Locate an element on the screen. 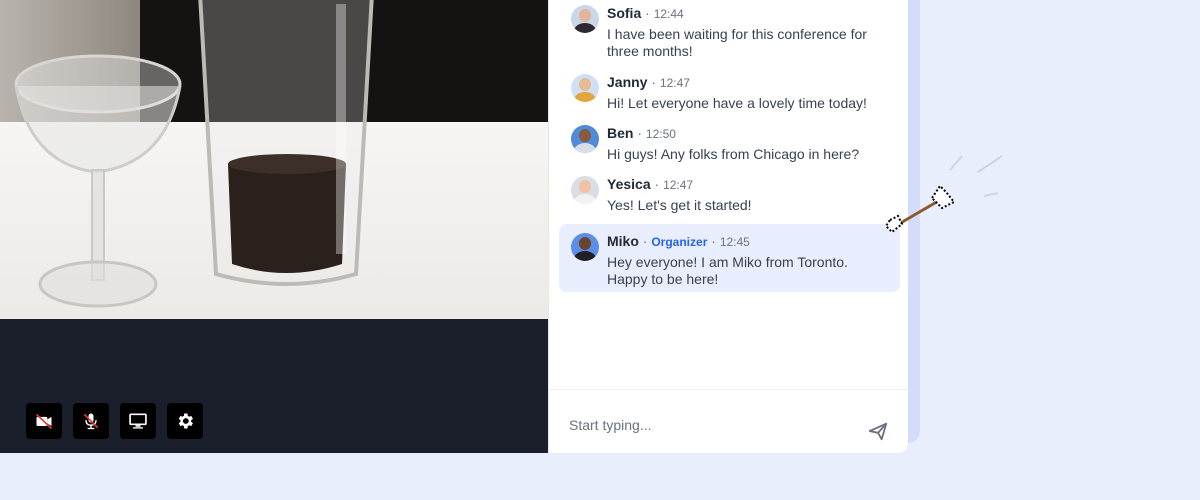  send-button is located at coordinates (879, 432).